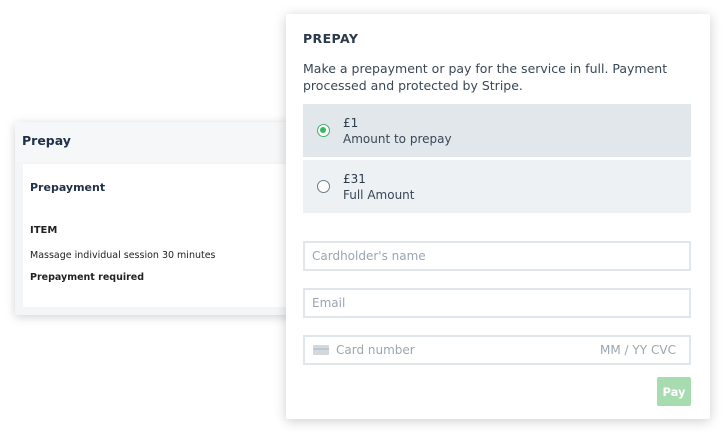 Image resolution: width=726 pixels, height=437 pixels. What do you see at coordinates (351, 123) in the screenshot?
I see `option-price: £1` at bounding box center [351, 123].